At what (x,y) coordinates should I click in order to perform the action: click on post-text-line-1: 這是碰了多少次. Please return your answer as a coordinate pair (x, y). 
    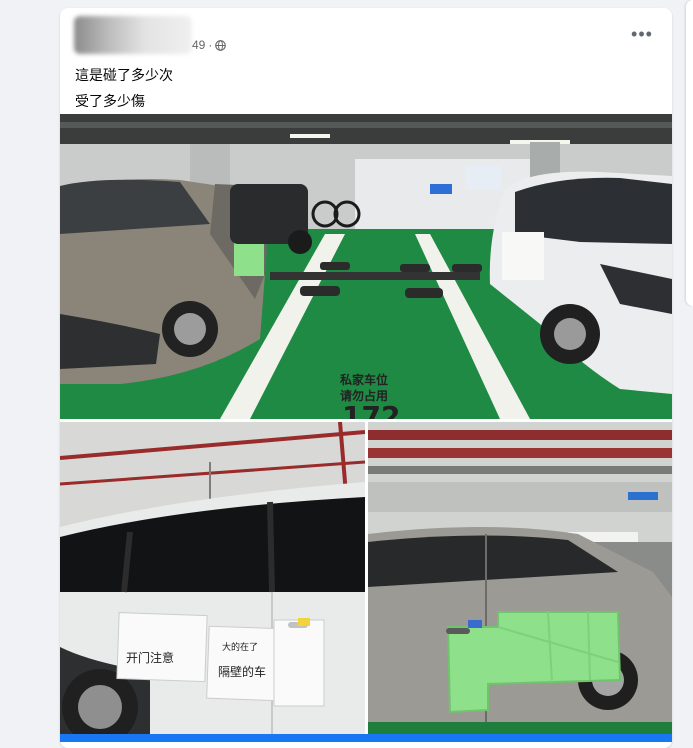
    Looking at the image, I should click on (124, 75).